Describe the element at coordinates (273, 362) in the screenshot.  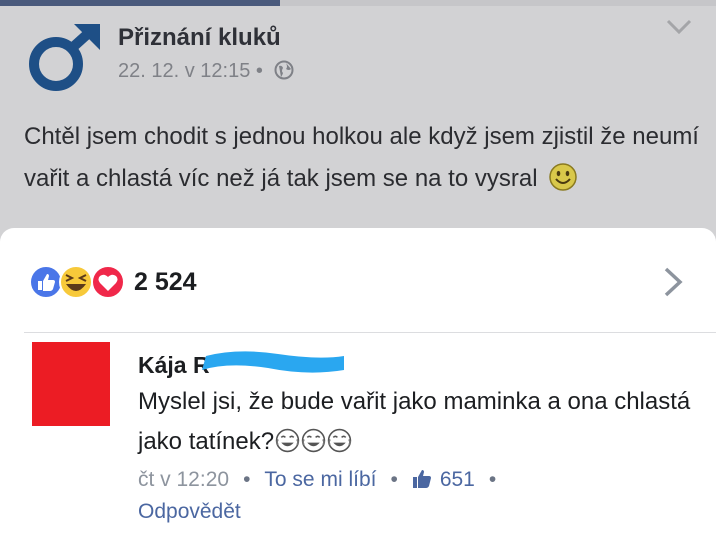
I see `redaction-scribble` at that location.